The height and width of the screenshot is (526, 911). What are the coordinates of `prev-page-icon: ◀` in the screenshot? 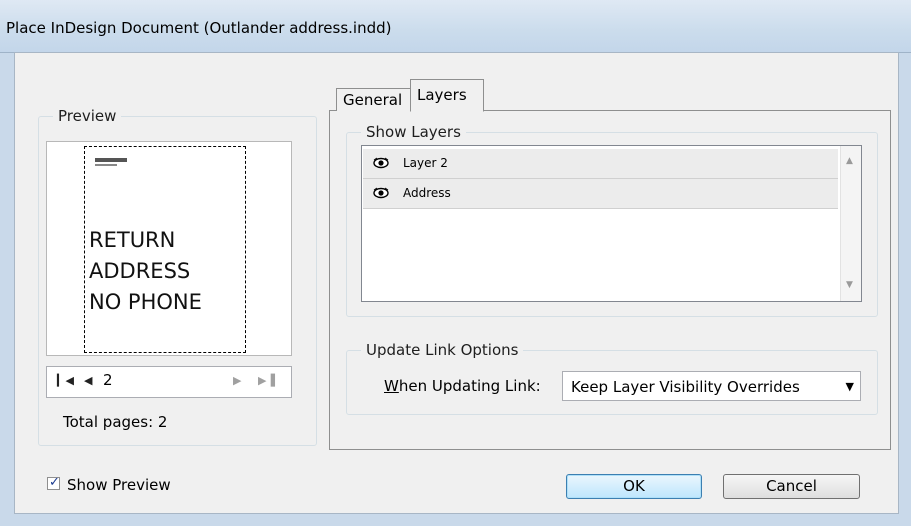 It's located at (88, 380).